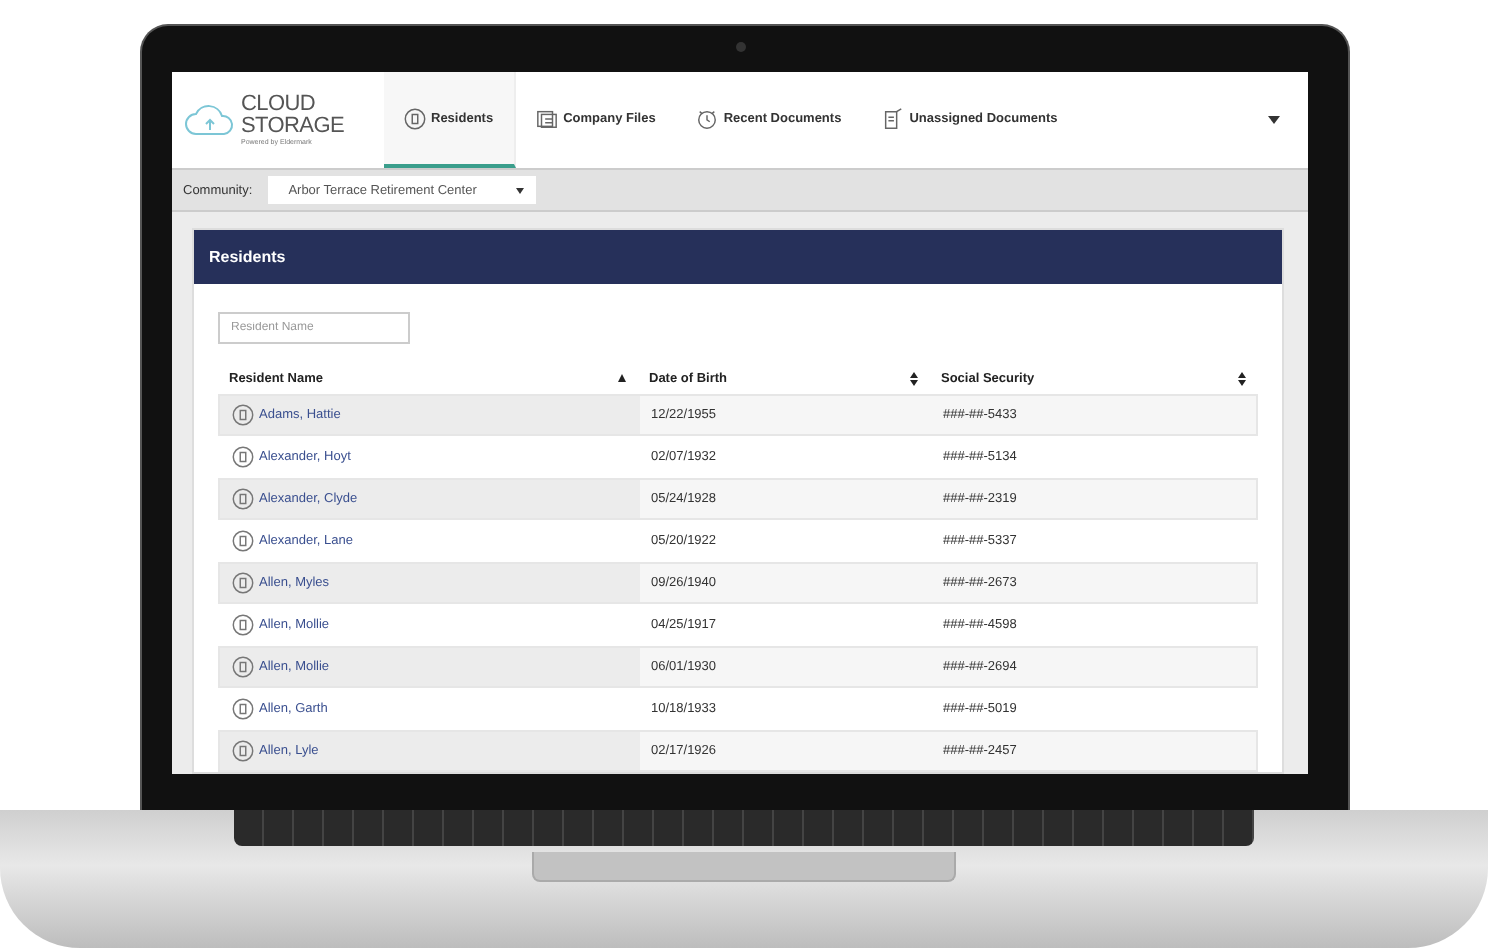 The image size is (1488, 948). Describe the element at coordinates (209, 120) in the screenshot. I see `cloud-logo-icon` at that location.